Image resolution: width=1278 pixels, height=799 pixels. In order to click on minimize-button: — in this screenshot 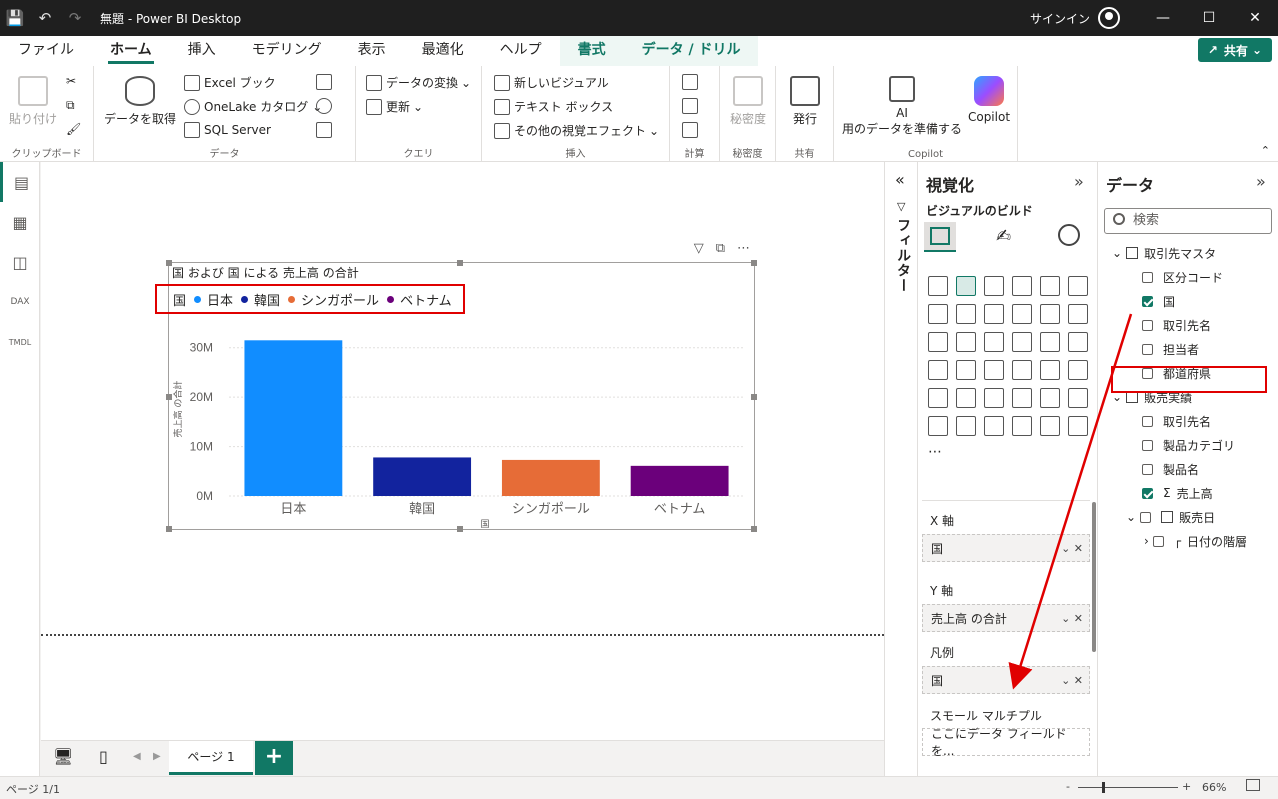, I will do `click(1163, 18)`.